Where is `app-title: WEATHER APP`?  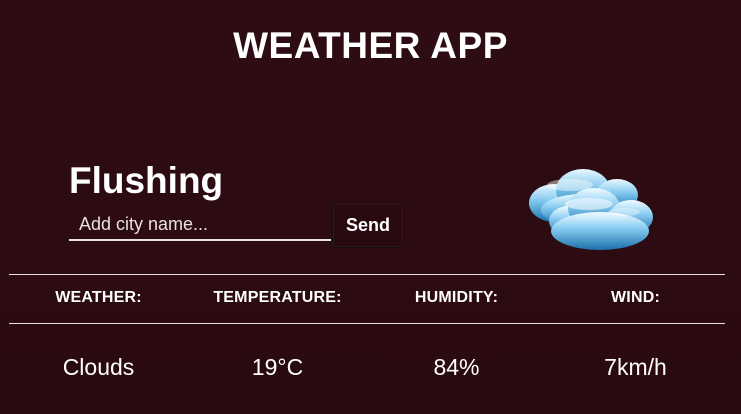 app-title: WEATHER APP is located at coordinates (370, 45).